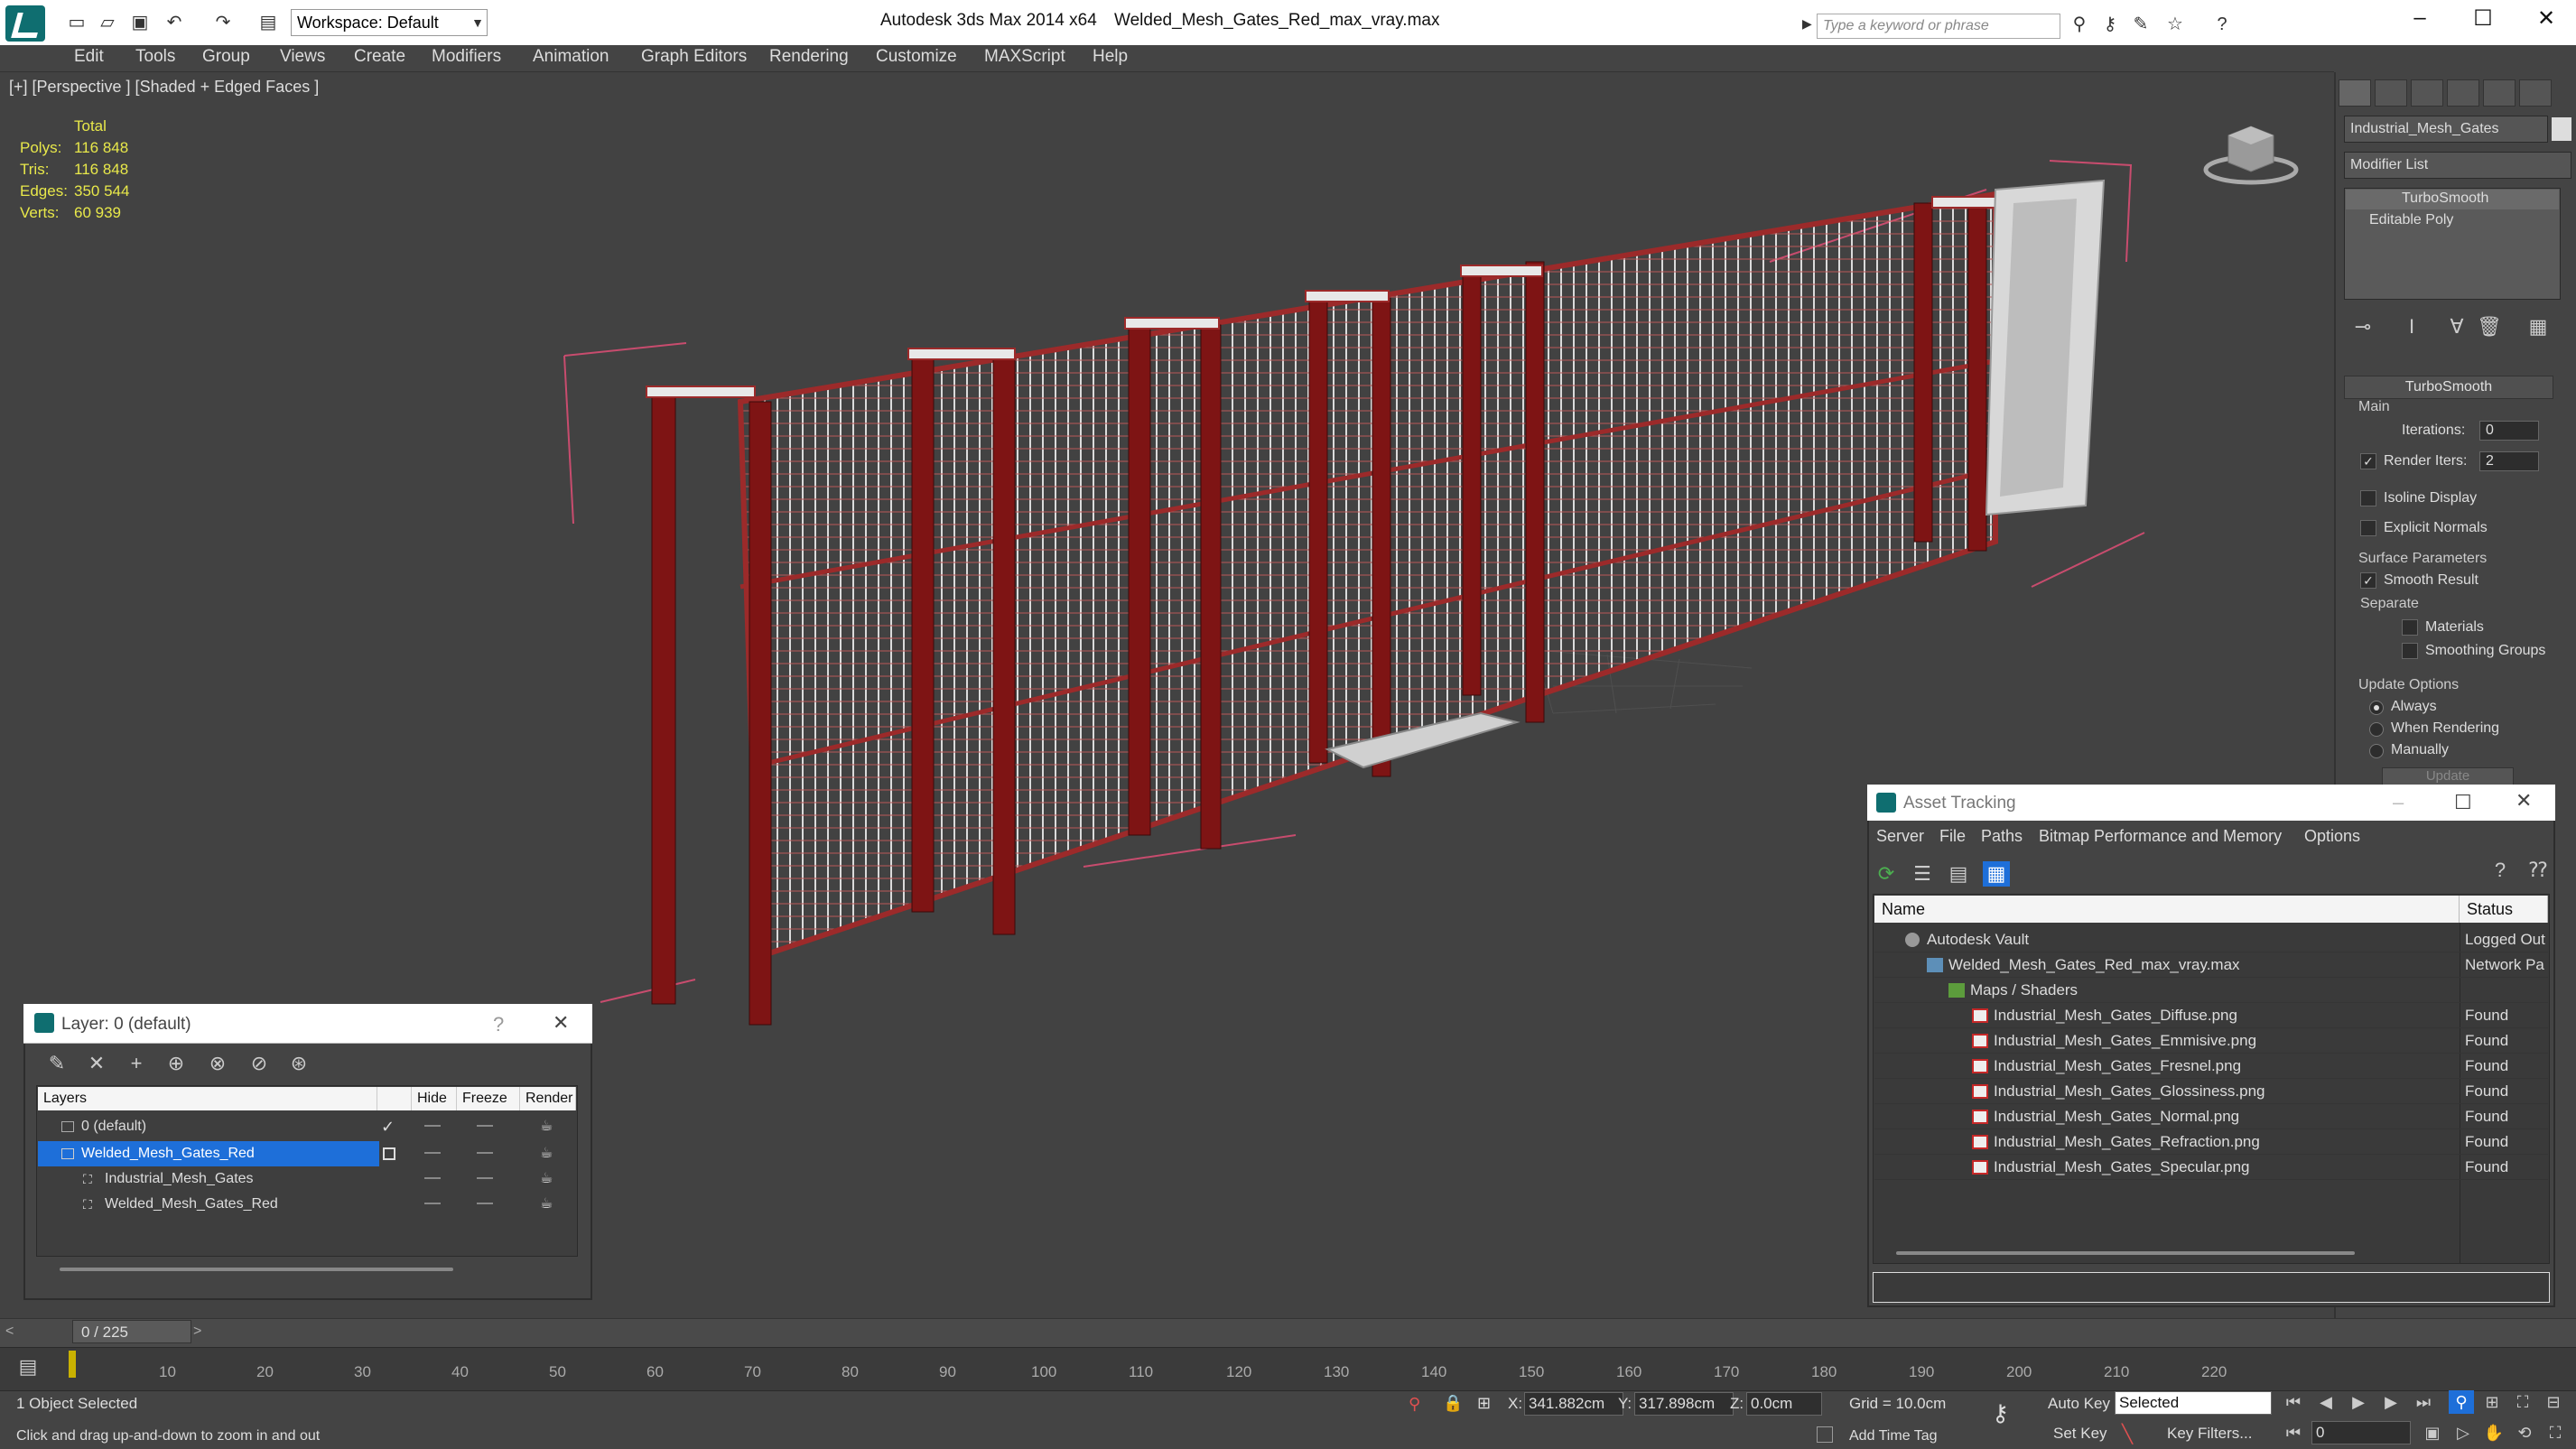 This screenshot has width=2576, height=1449. I want to click on time-prev-icon: <, so click(9, 1332).